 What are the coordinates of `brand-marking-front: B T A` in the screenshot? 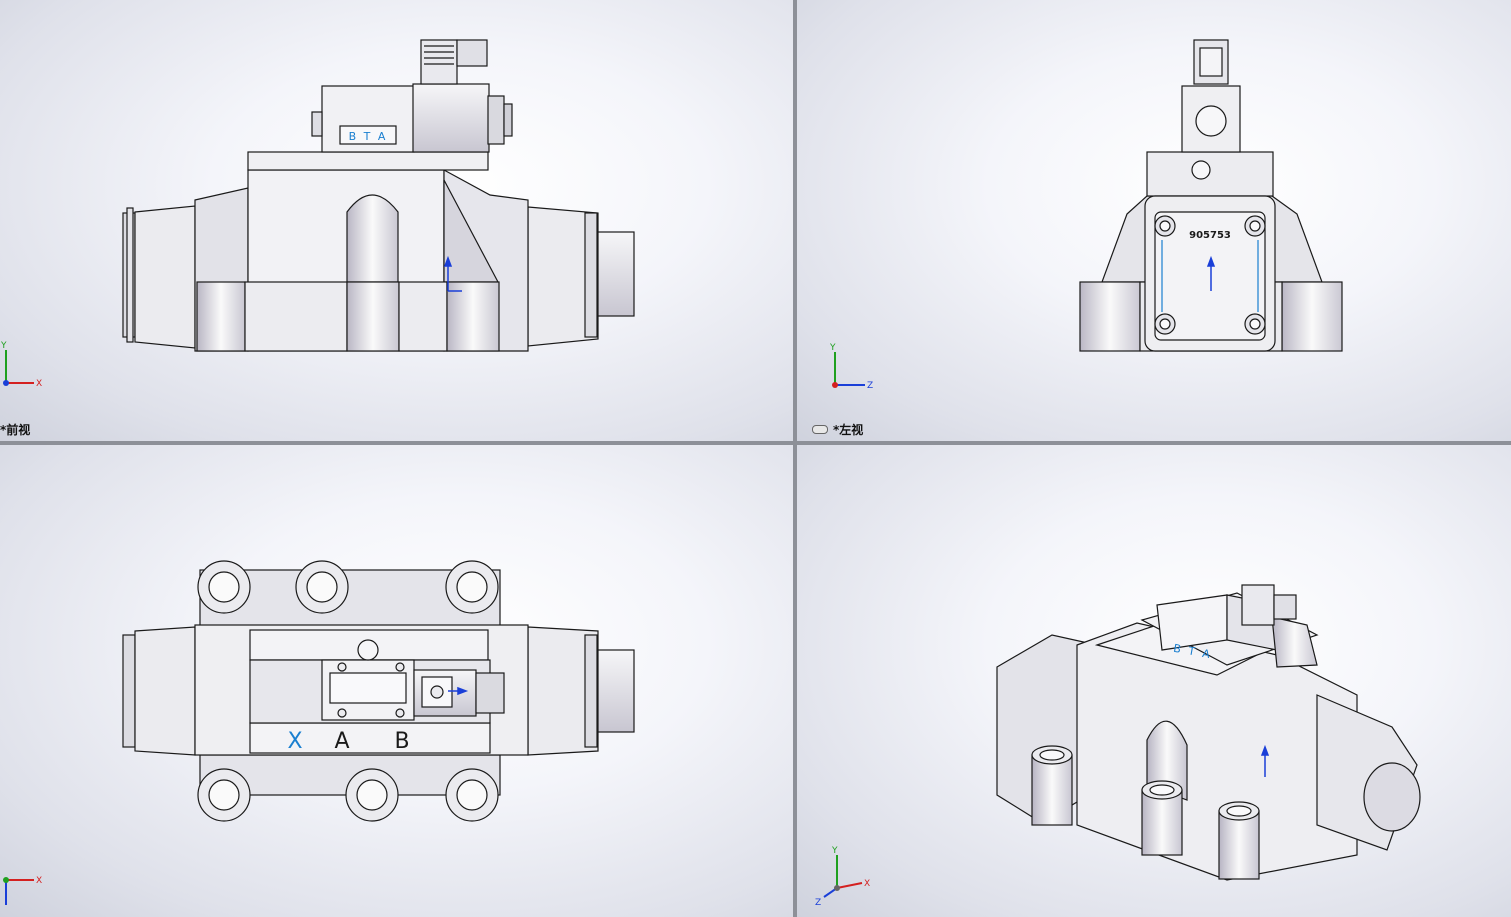 It's located at (368, 136).